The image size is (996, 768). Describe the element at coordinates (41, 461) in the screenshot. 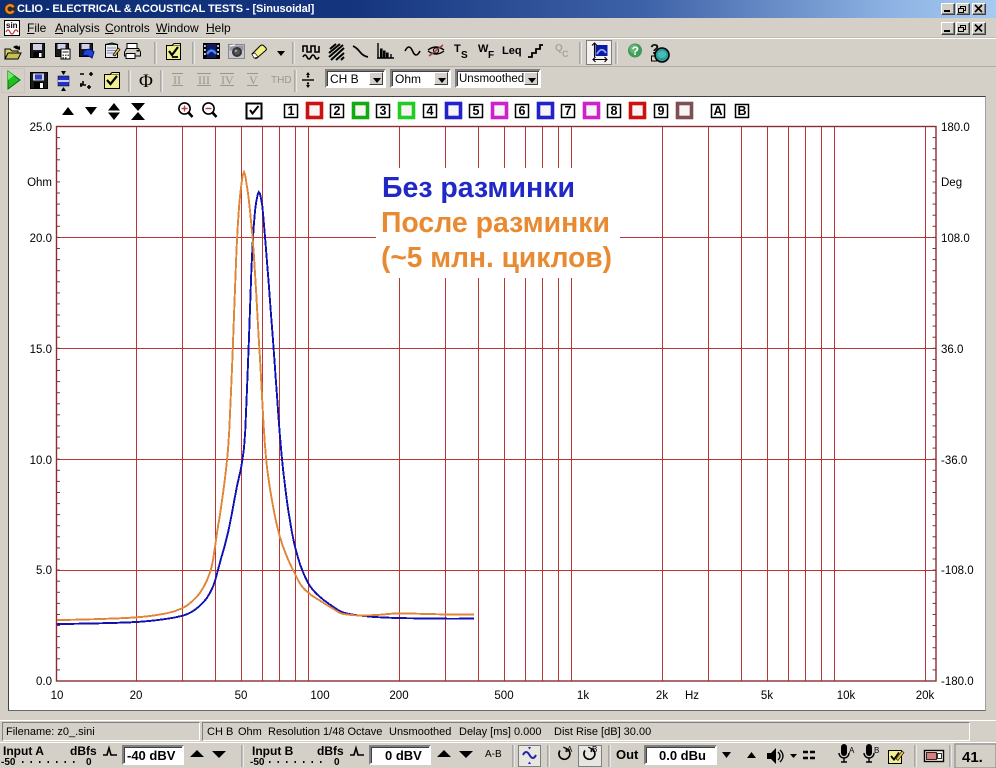

I see `svg-text: 10.0` at that location.